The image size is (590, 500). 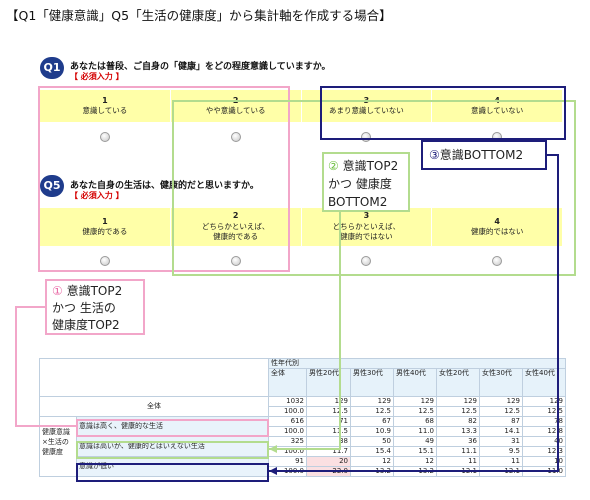 What do you see at coordinates (273, 471) in the screenshot?
I see `connector-navy-arrow` at bounding box center [273, 471].